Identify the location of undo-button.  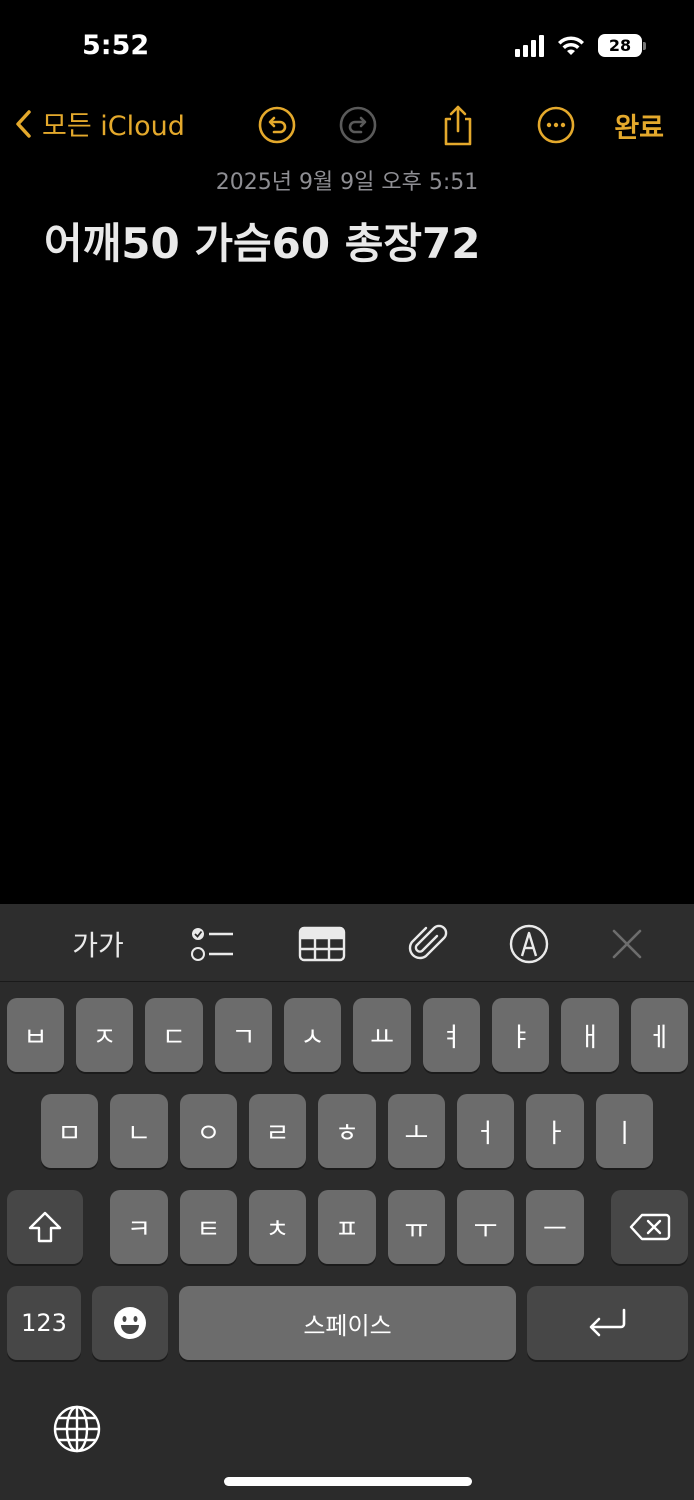
(277, 125).